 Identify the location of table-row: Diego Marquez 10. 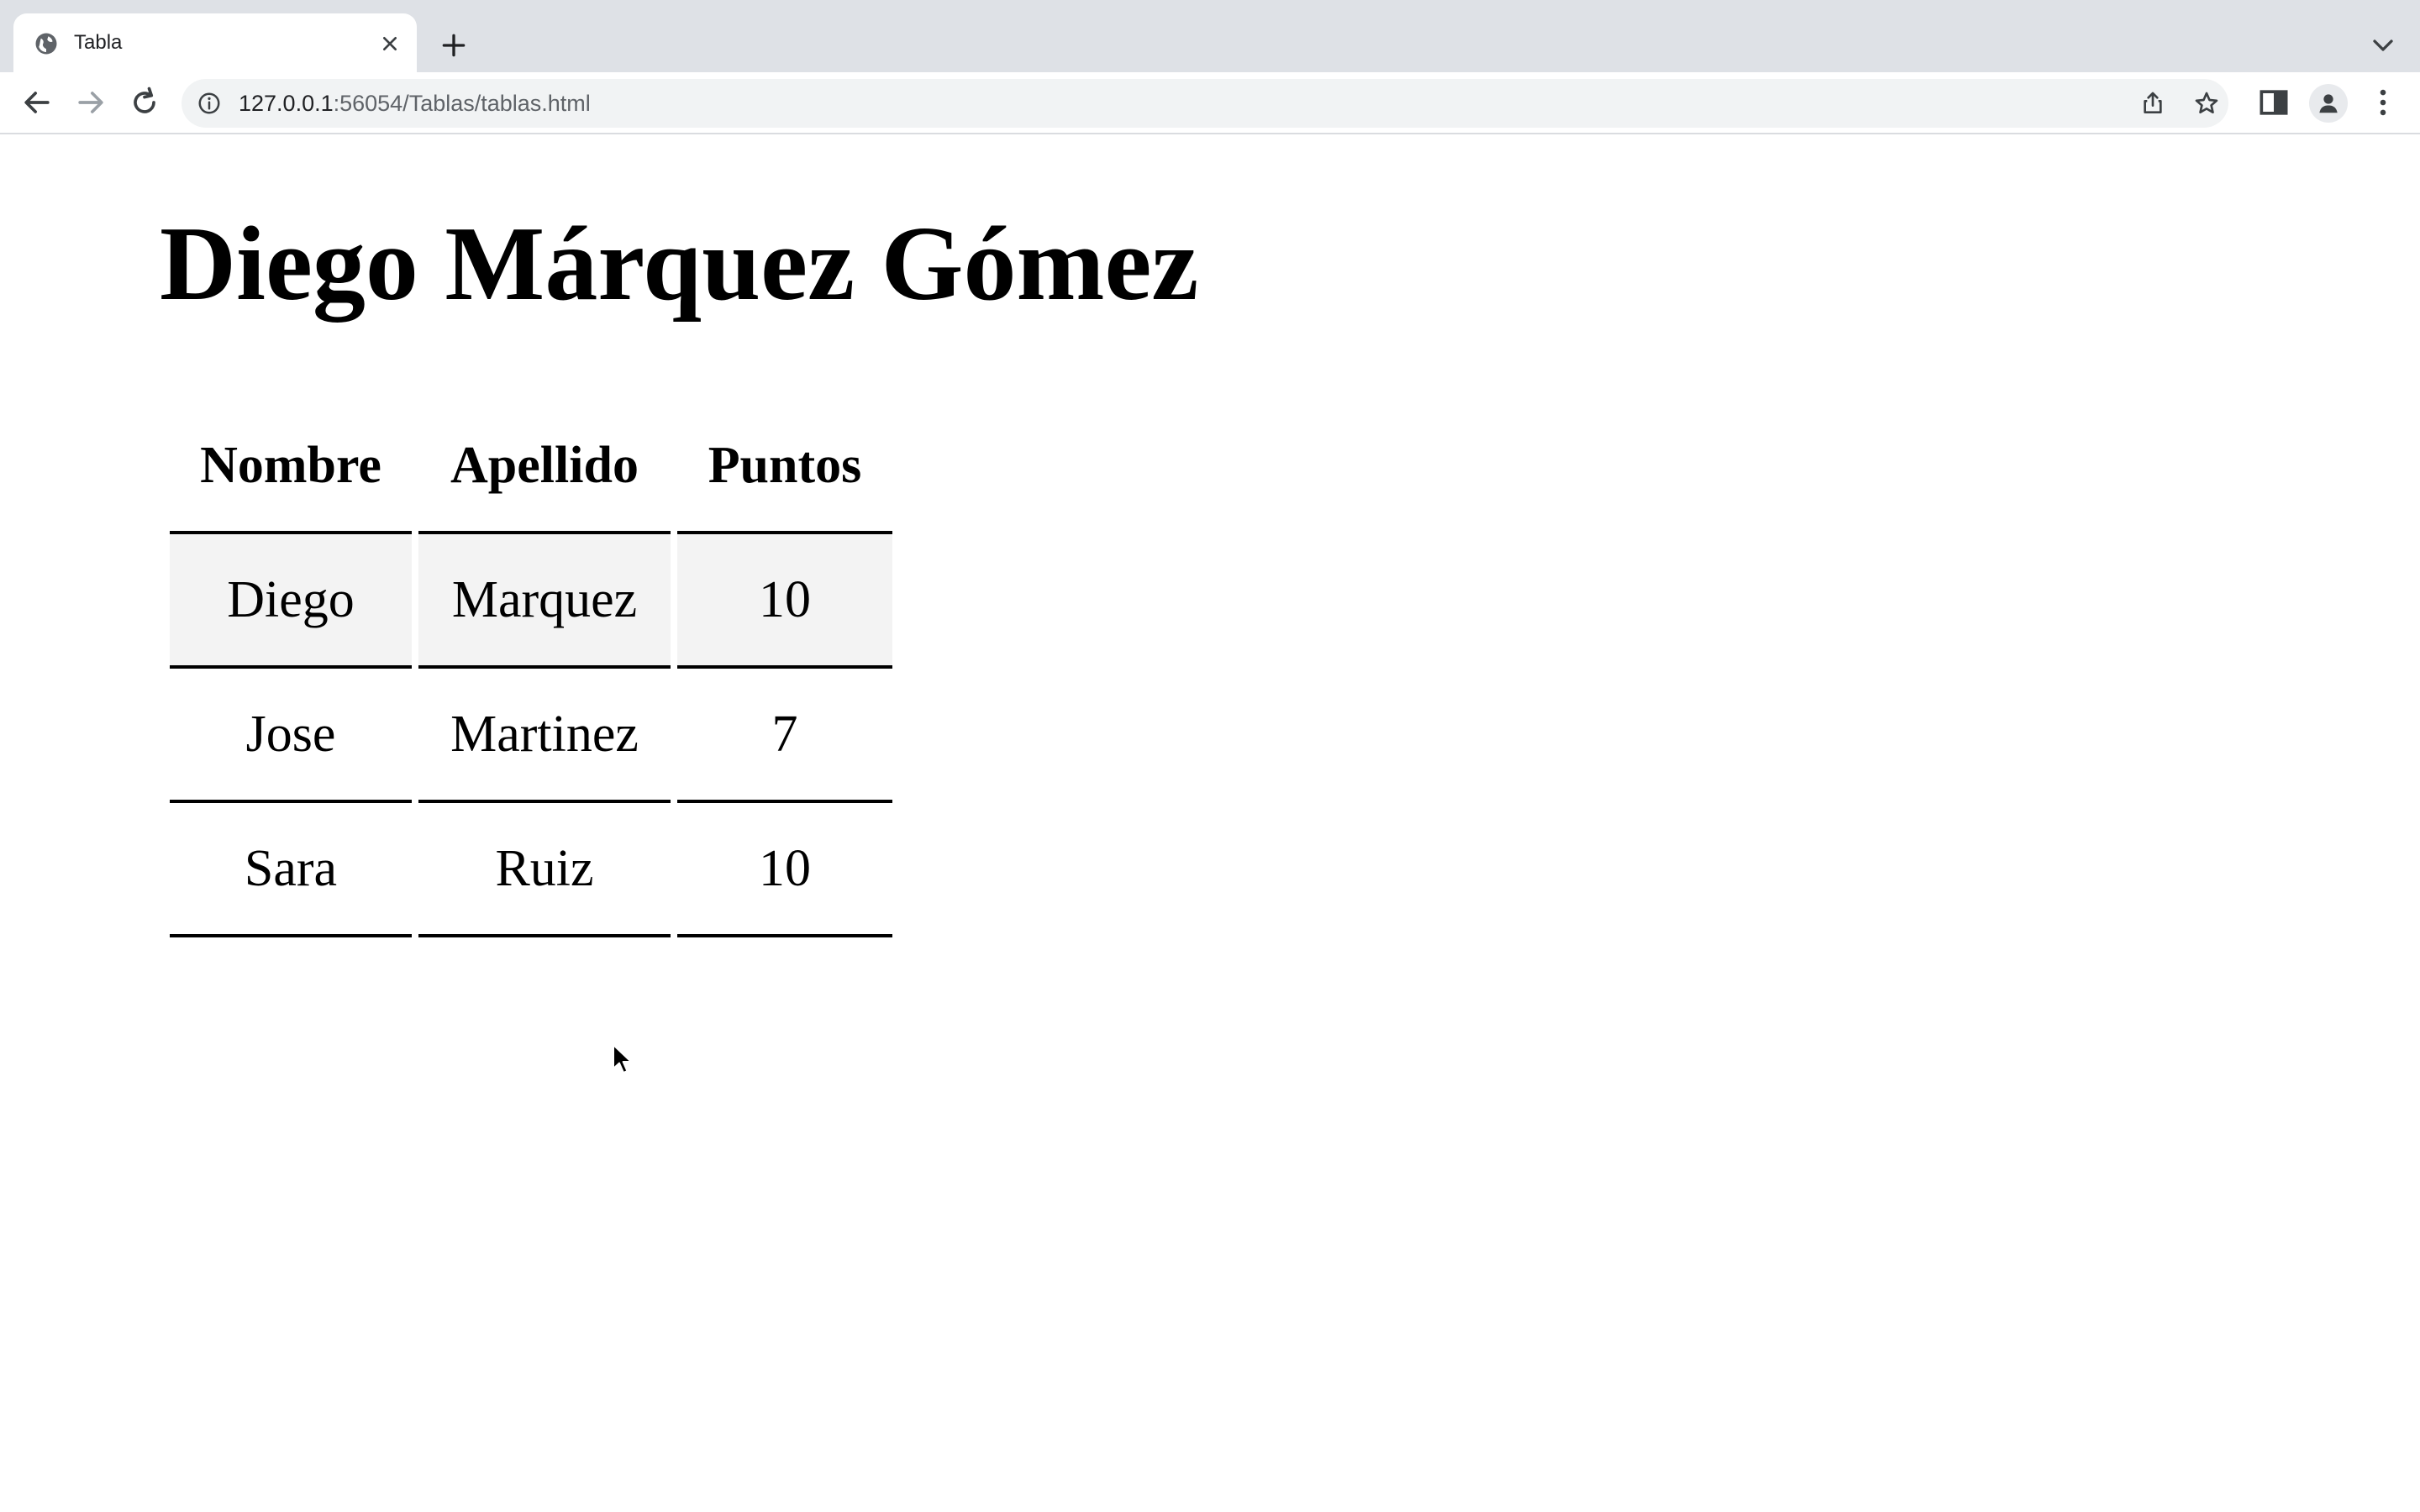
(531, 601).